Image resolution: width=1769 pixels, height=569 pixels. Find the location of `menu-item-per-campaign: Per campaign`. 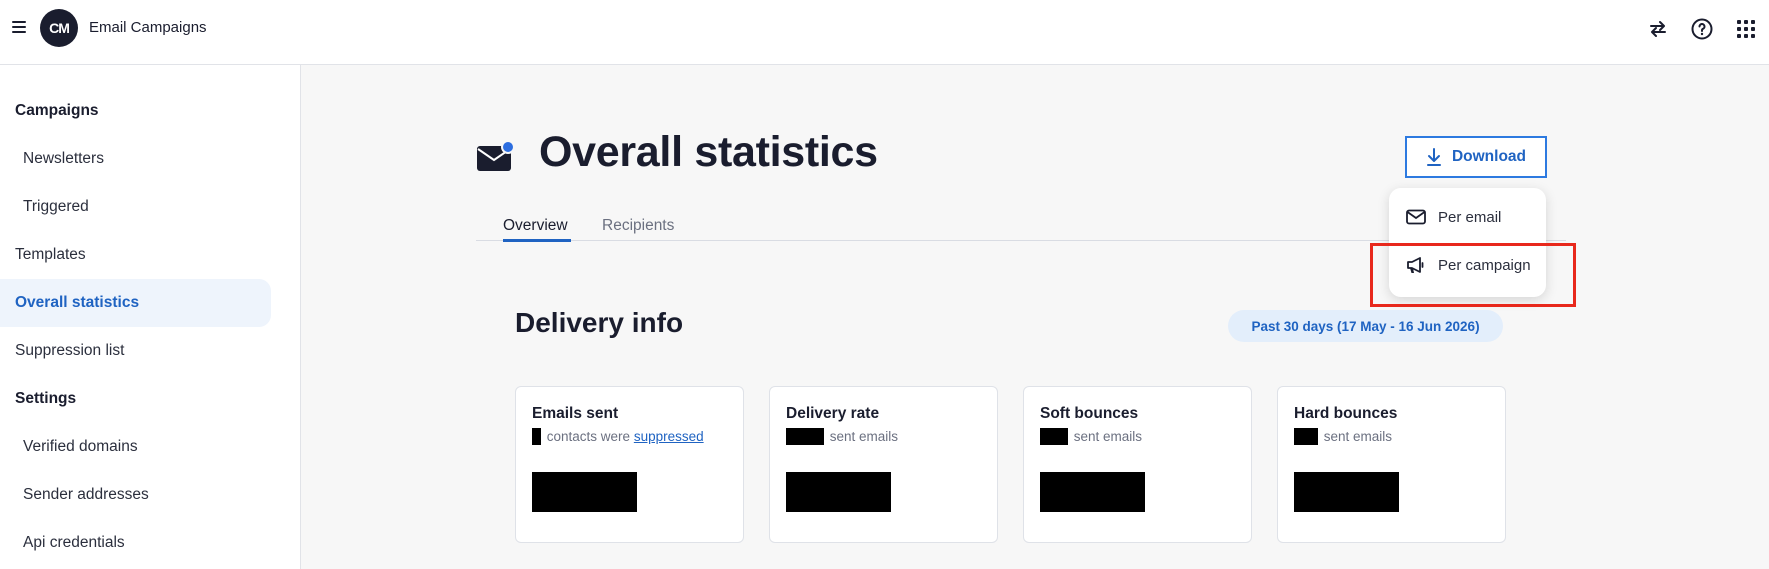

menu-item-per-campaign: Per campaign is located at coordinates (1467, 265).